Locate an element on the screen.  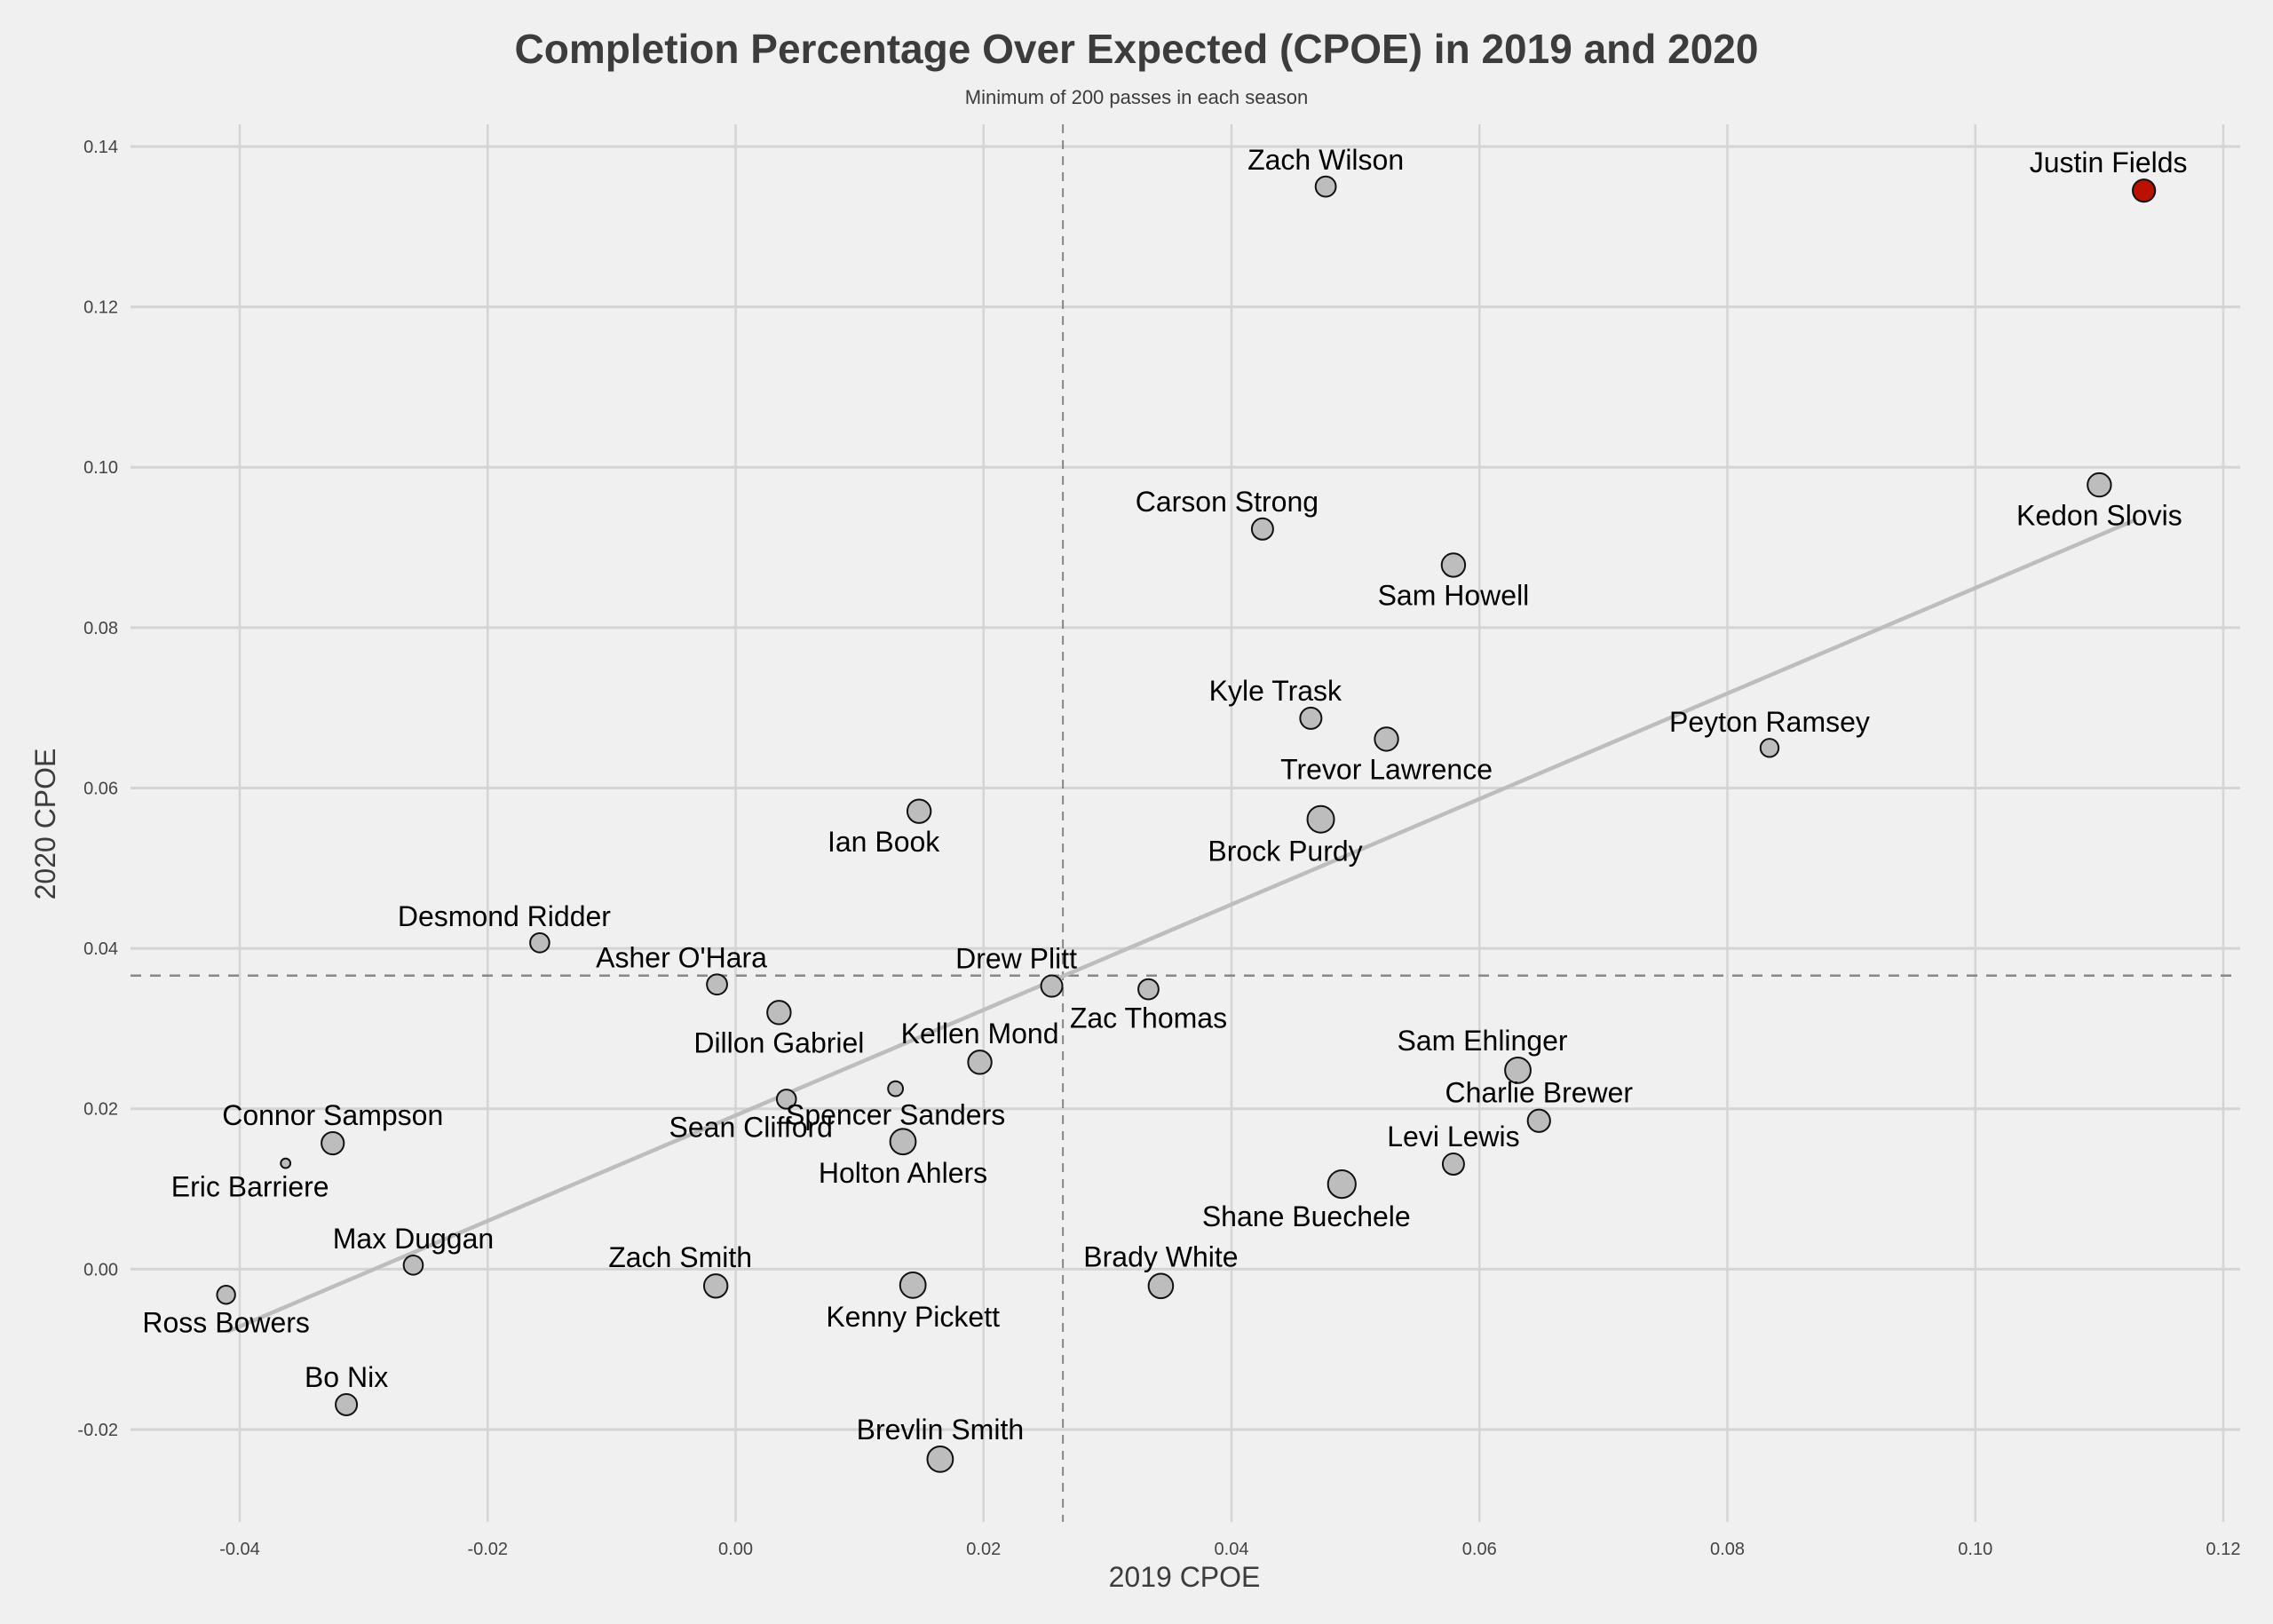
point-label: Carson Strong is located at coordinates (1227, 502).